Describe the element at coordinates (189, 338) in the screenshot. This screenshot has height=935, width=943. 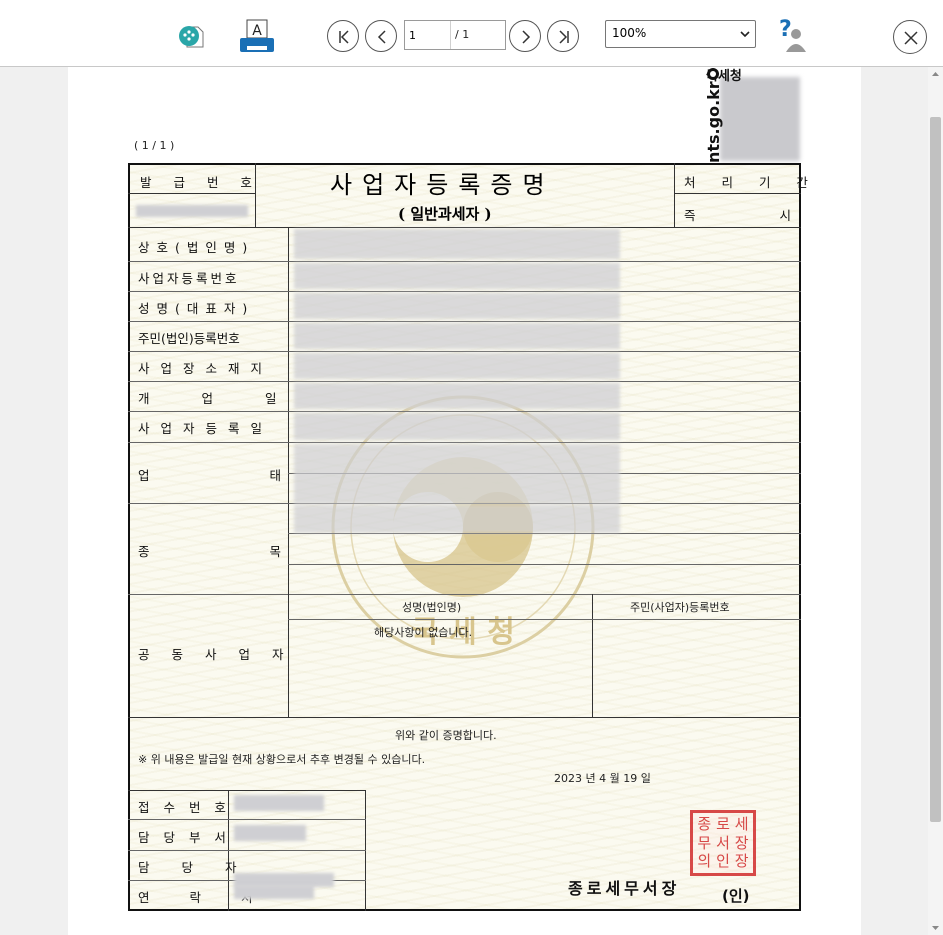
I see `field-label-resident-no: 주민(법인)등록번호` at that location.